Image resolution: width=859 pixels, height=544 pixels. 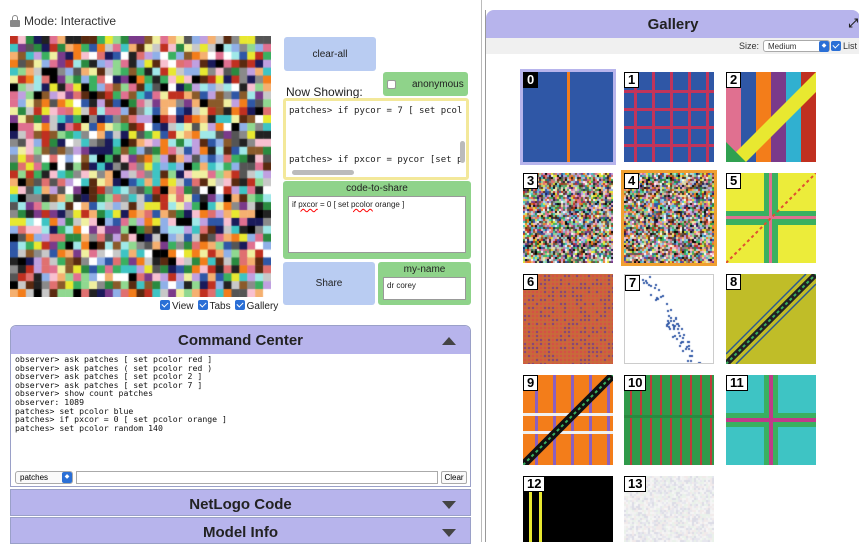 I want to click on tile-number: 9, so click(x=531, y=383).